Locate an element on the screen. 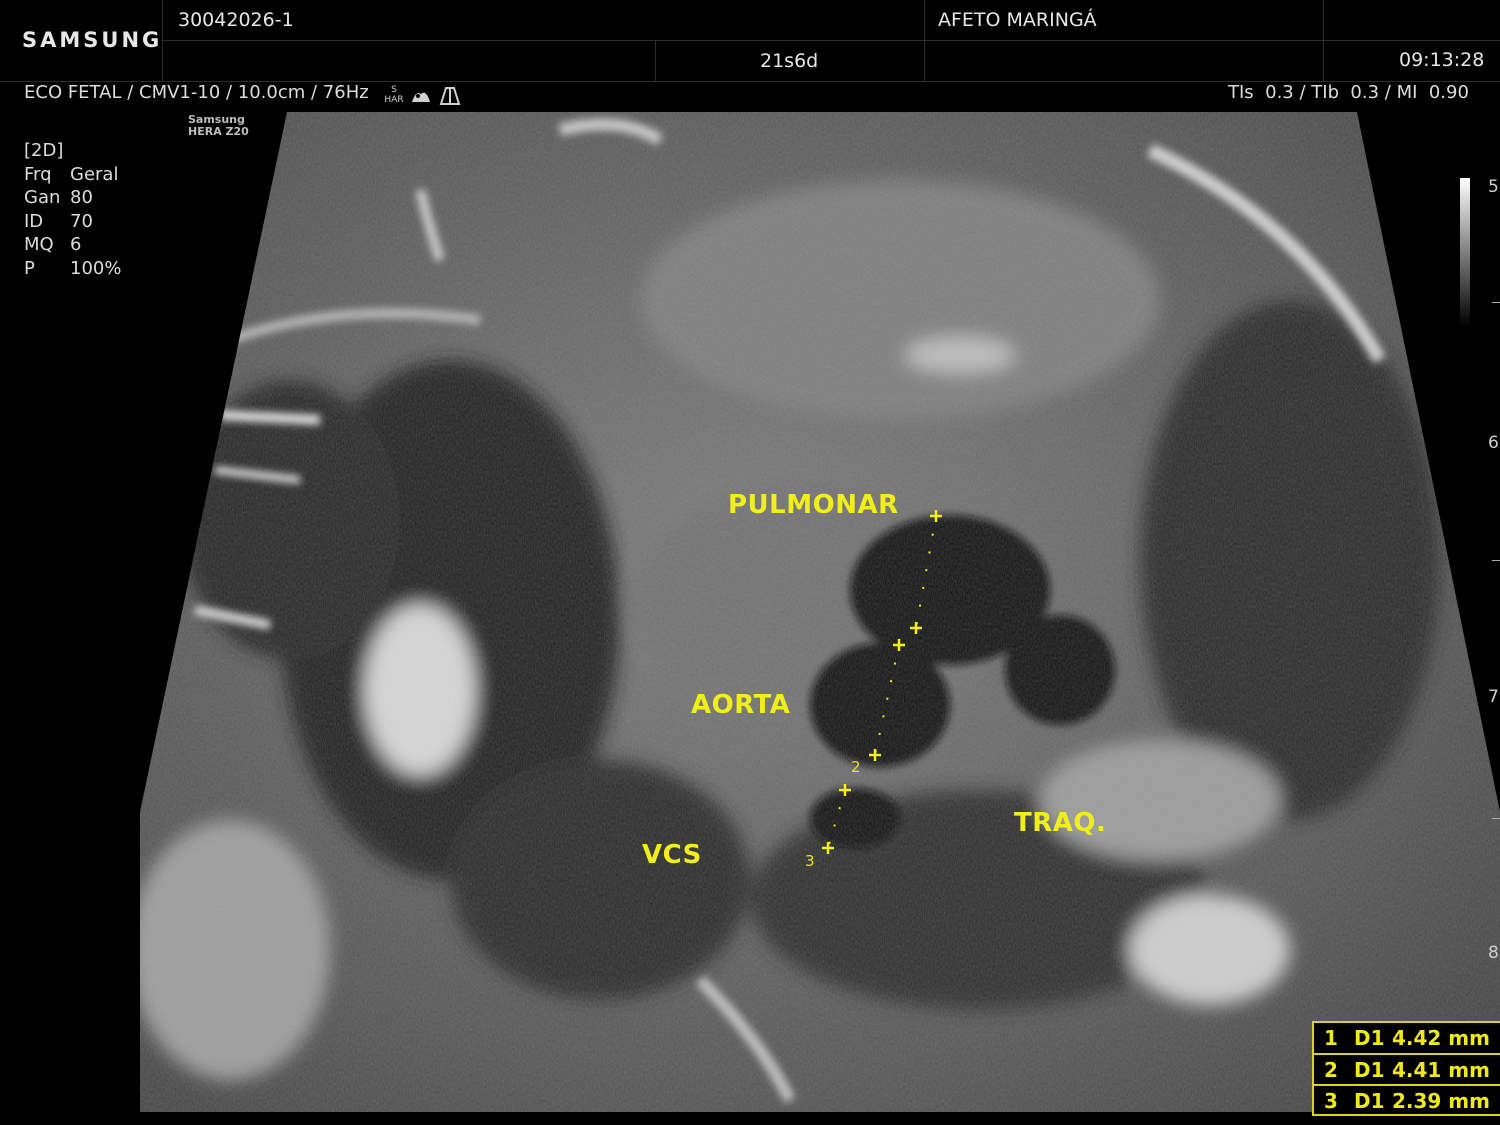 This screenshot has height=1125, width=1500. label-aorta: AORTA is located at coordinates (740, 705).